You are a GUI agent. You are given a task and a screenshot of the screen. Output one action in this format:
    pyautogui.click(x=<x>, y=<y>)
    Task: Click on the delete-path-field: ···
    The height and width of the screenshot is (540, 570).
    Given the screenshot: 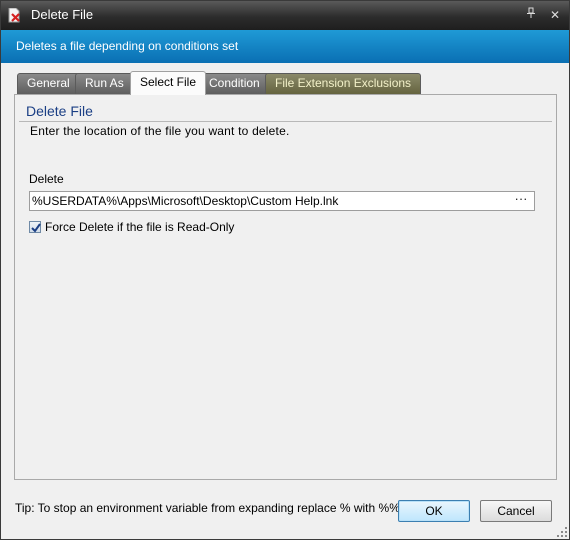 What is the action you would take?
    pyautogui.click(x=282, y=201)
    